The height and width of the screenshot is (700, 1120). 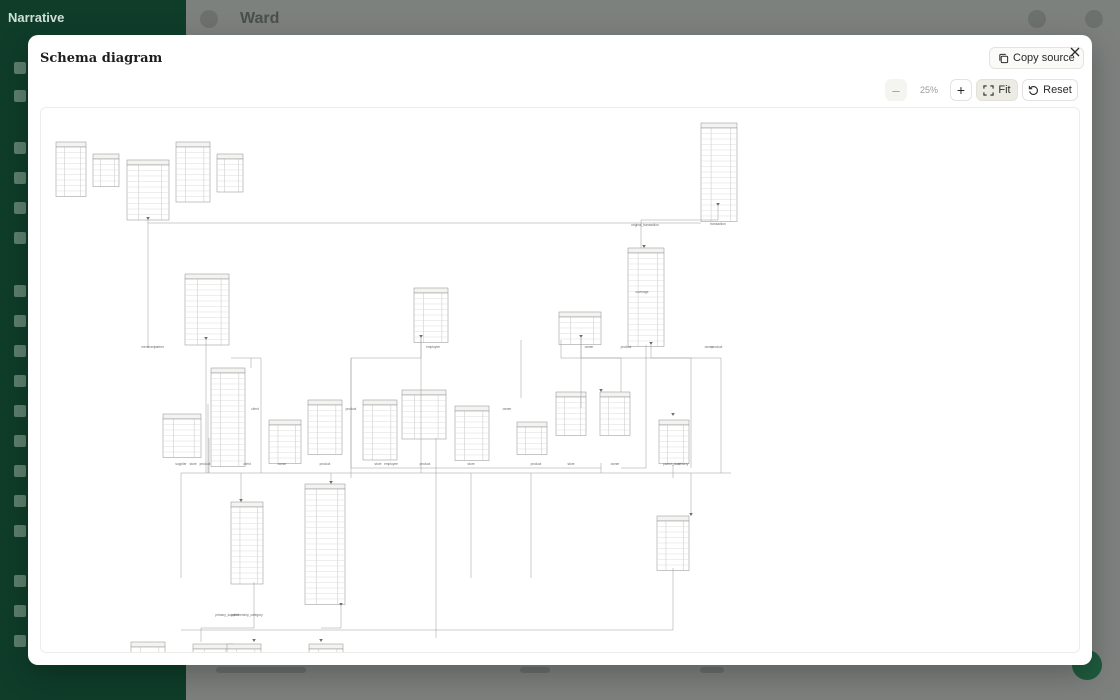 What do you see at coordinates (147, 347) in the screenshot?
I see `edge-label: merchant` at bounding box center [147, 347].